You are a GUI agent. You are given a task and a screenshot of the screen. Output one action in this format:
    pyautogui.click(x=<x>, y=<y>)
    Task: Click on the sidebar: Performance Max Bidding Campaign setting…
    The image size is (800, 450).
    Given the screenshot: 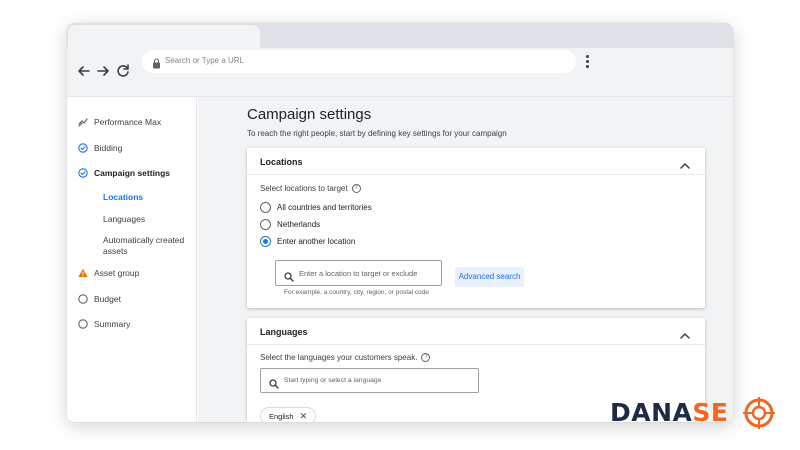 What is the action you would take?
    pyautogui.click(x=132, y=259)
    